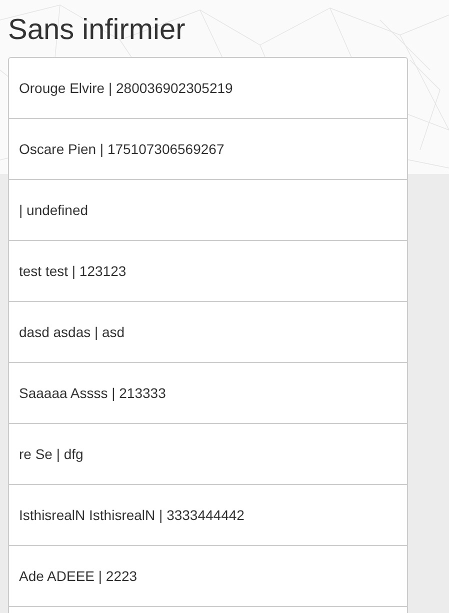 Image resolution: width=449 pixels, height=613 pixels. What do you see at coordinates (208, 271) in the screenshot?
I see `list-item: test test | 123123` at bounding box center [208, 271].